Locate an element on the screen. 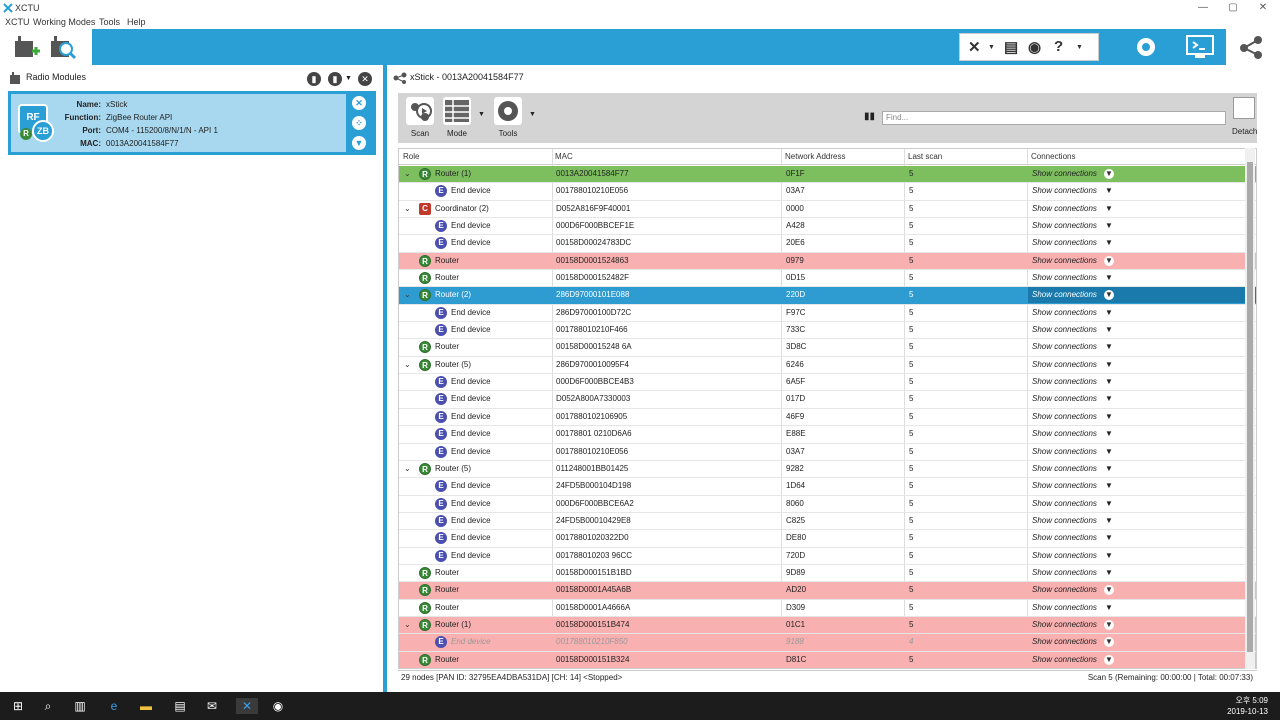 This screenshot has height=720, width=1280. discover-devices-icon is located at coordinates (63, 47).